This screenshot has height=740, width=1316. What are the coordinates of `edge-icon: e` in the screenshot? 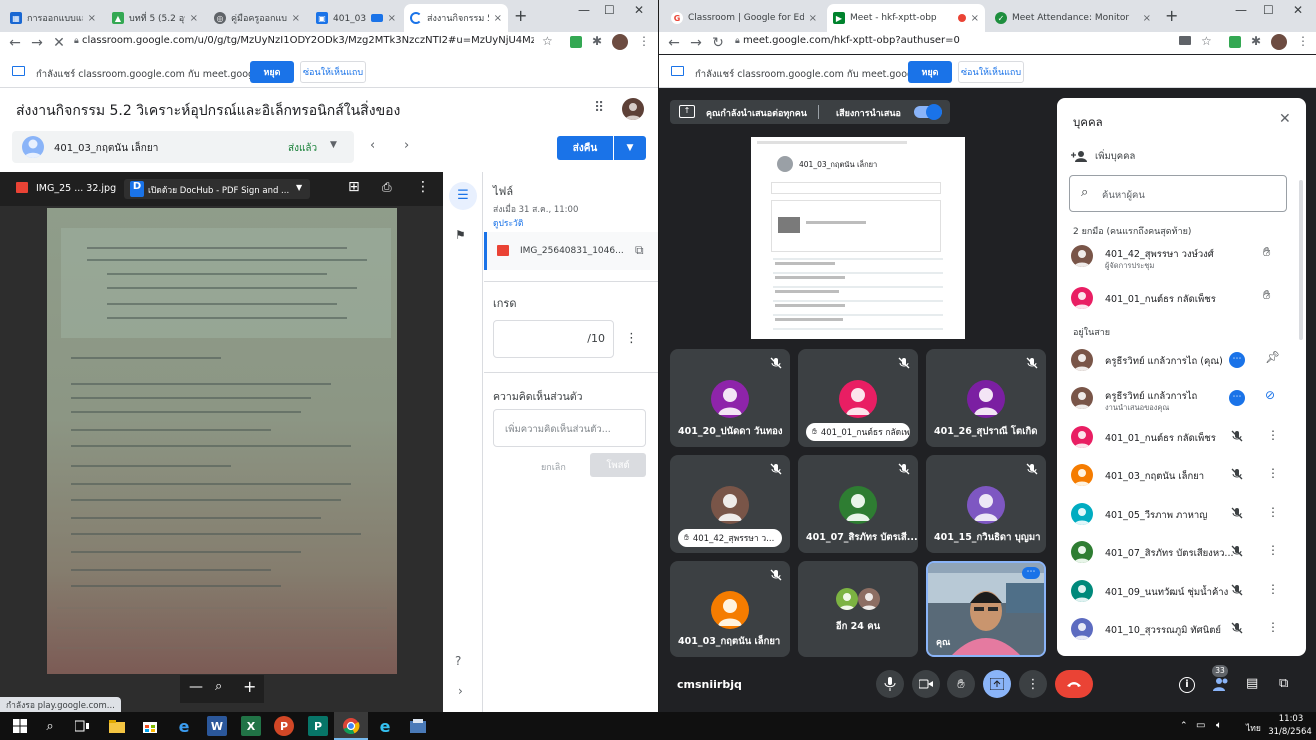 It's located at (385, 726).